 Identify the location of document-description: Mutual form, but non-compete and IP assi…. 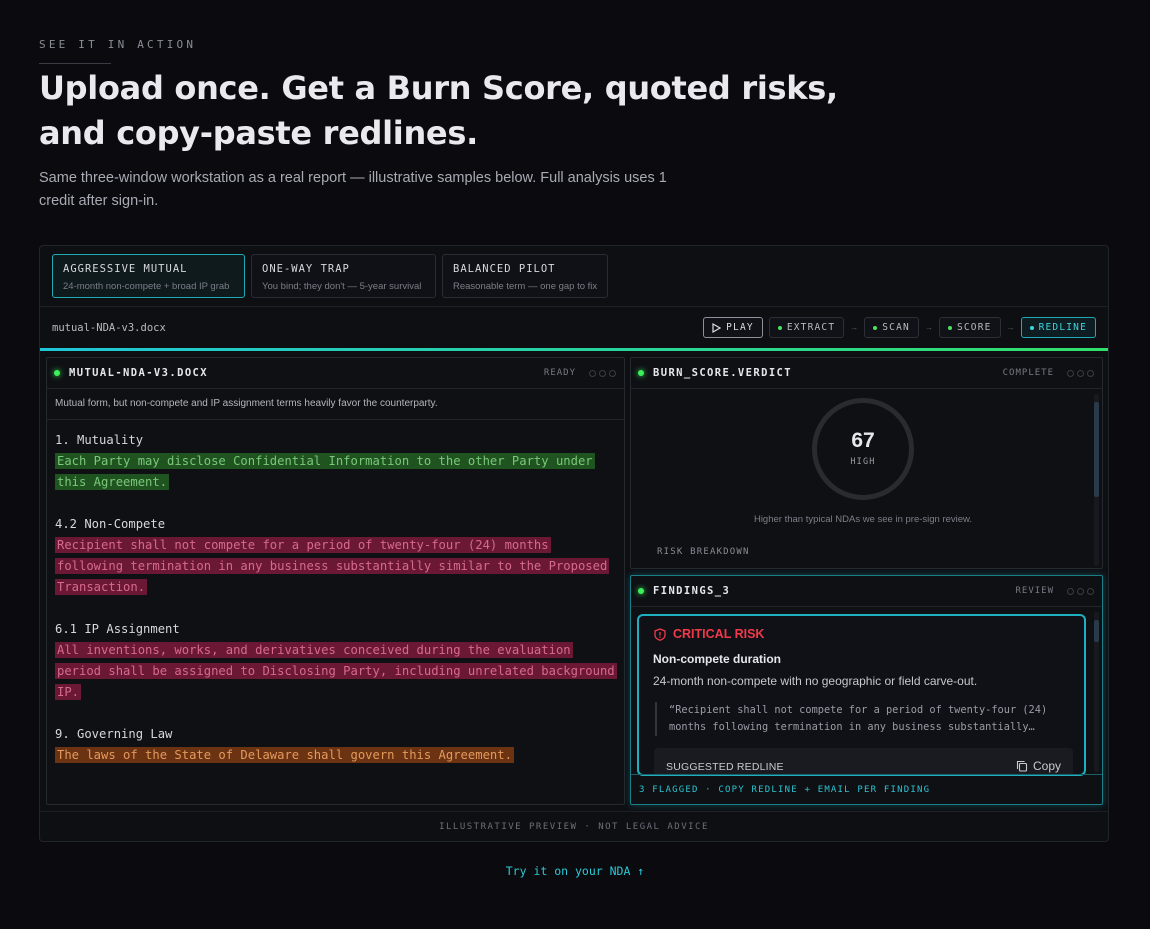
(335, 404).